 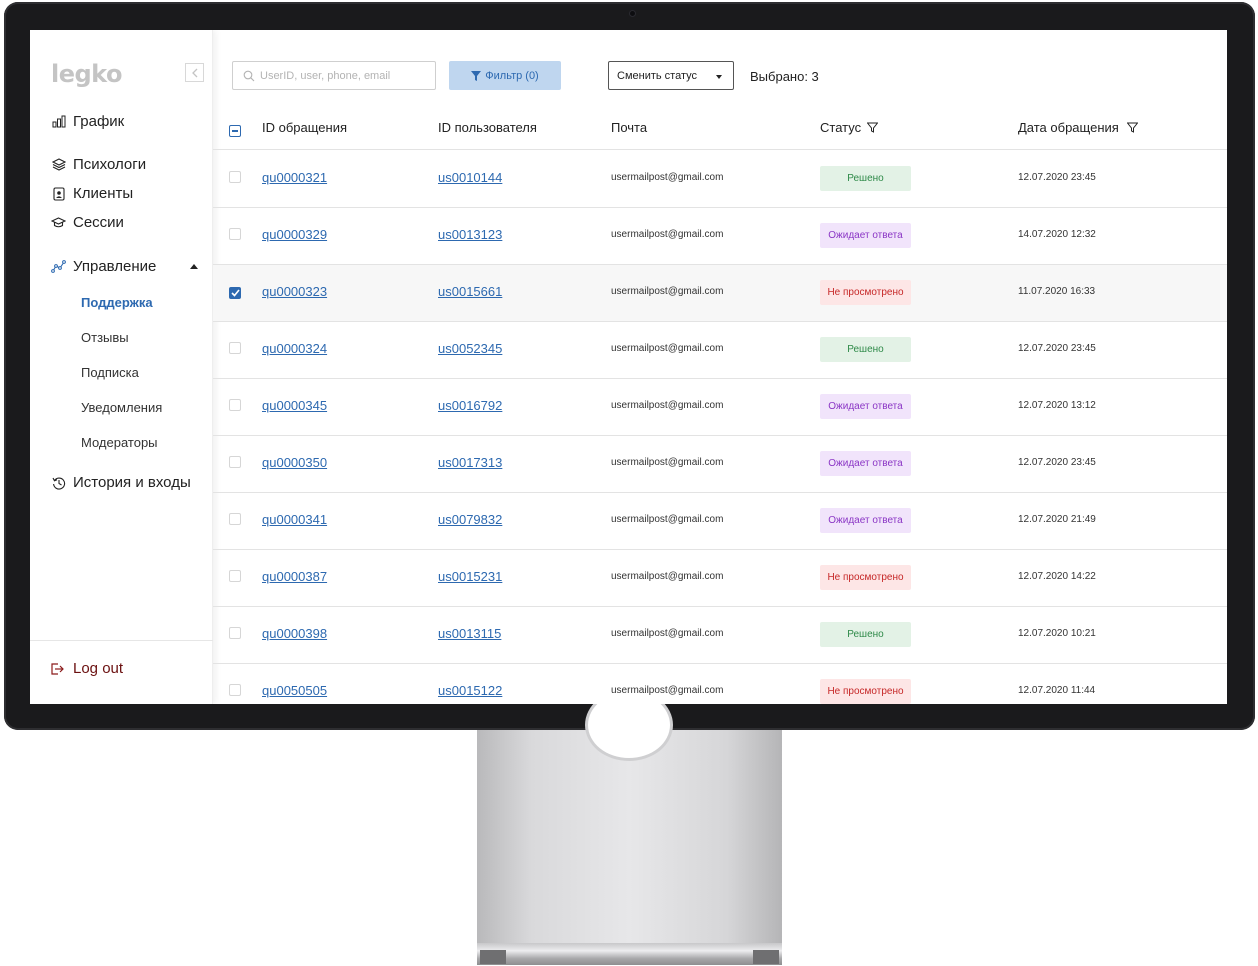 I want to click on user-id-link: us0015122, so click(x=470, y=690).